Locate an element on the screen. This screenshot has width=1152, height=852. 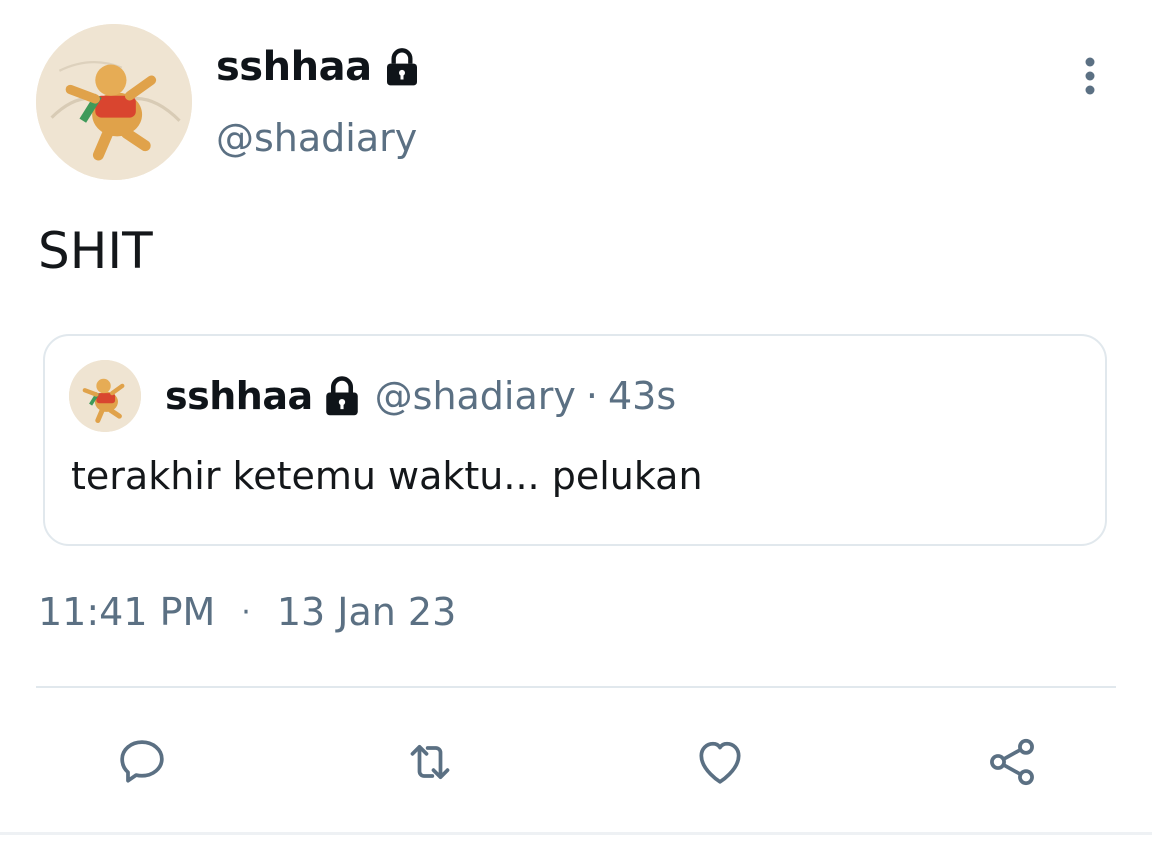
quoted-tweet-header: sshhaa @shadiary · 43s is located at coordinates (420, 396).